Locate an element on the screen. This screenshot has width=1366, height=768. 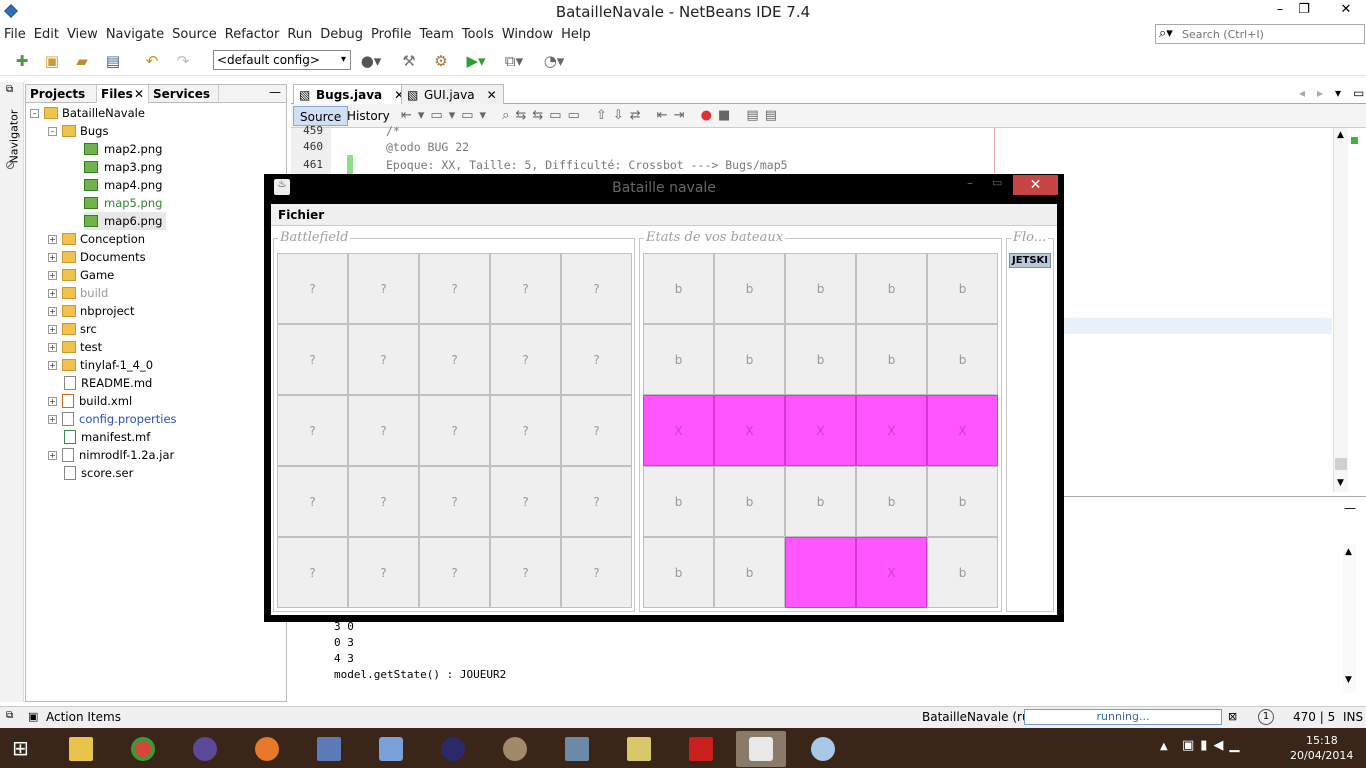
eclipse-alt-icon is located at coordinates (453, 749).